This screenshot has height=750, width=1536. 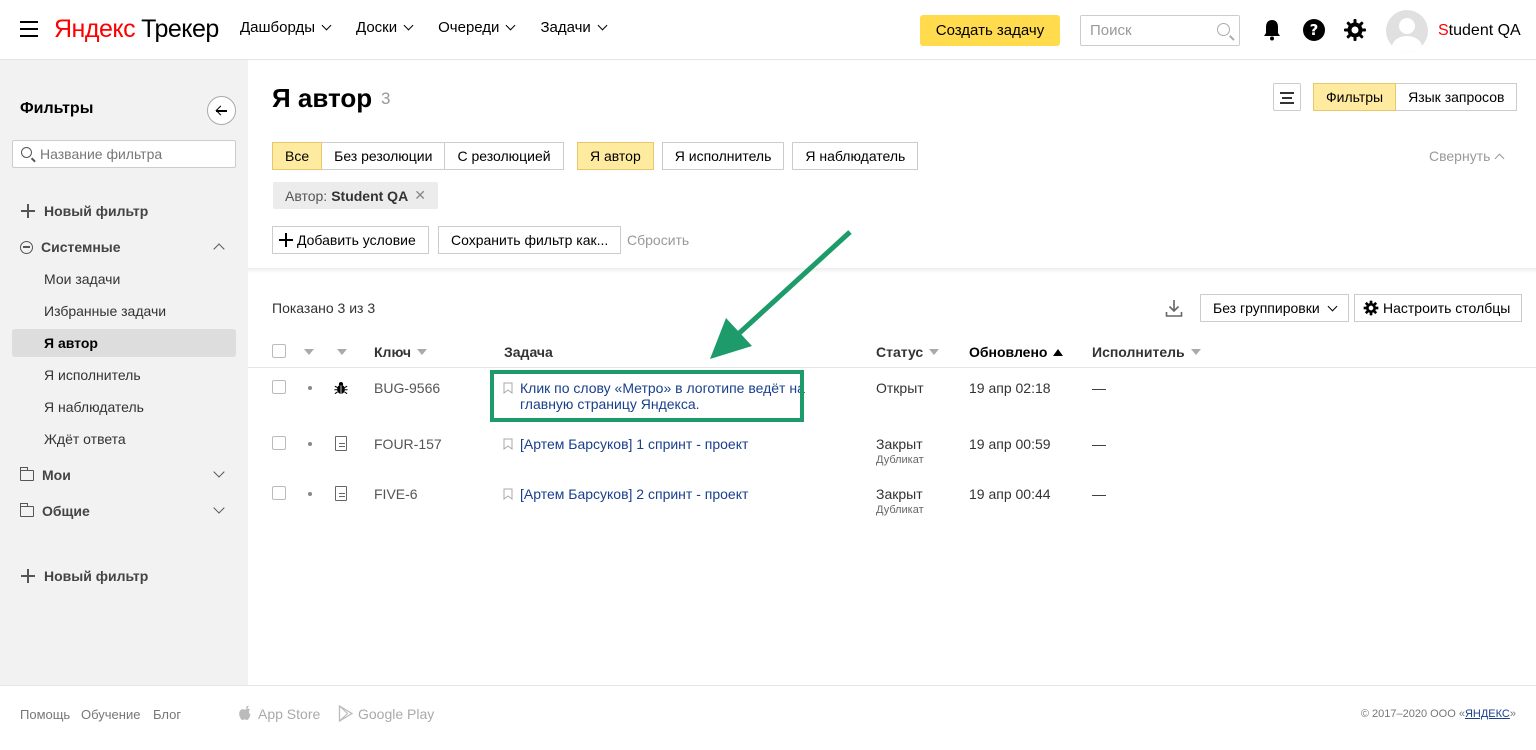 What do you see at coordinates (92, 375) in the screenshot?
I see `sidebar-item-i-assignee: Я исполнитель` at bounding box center [92, 375].